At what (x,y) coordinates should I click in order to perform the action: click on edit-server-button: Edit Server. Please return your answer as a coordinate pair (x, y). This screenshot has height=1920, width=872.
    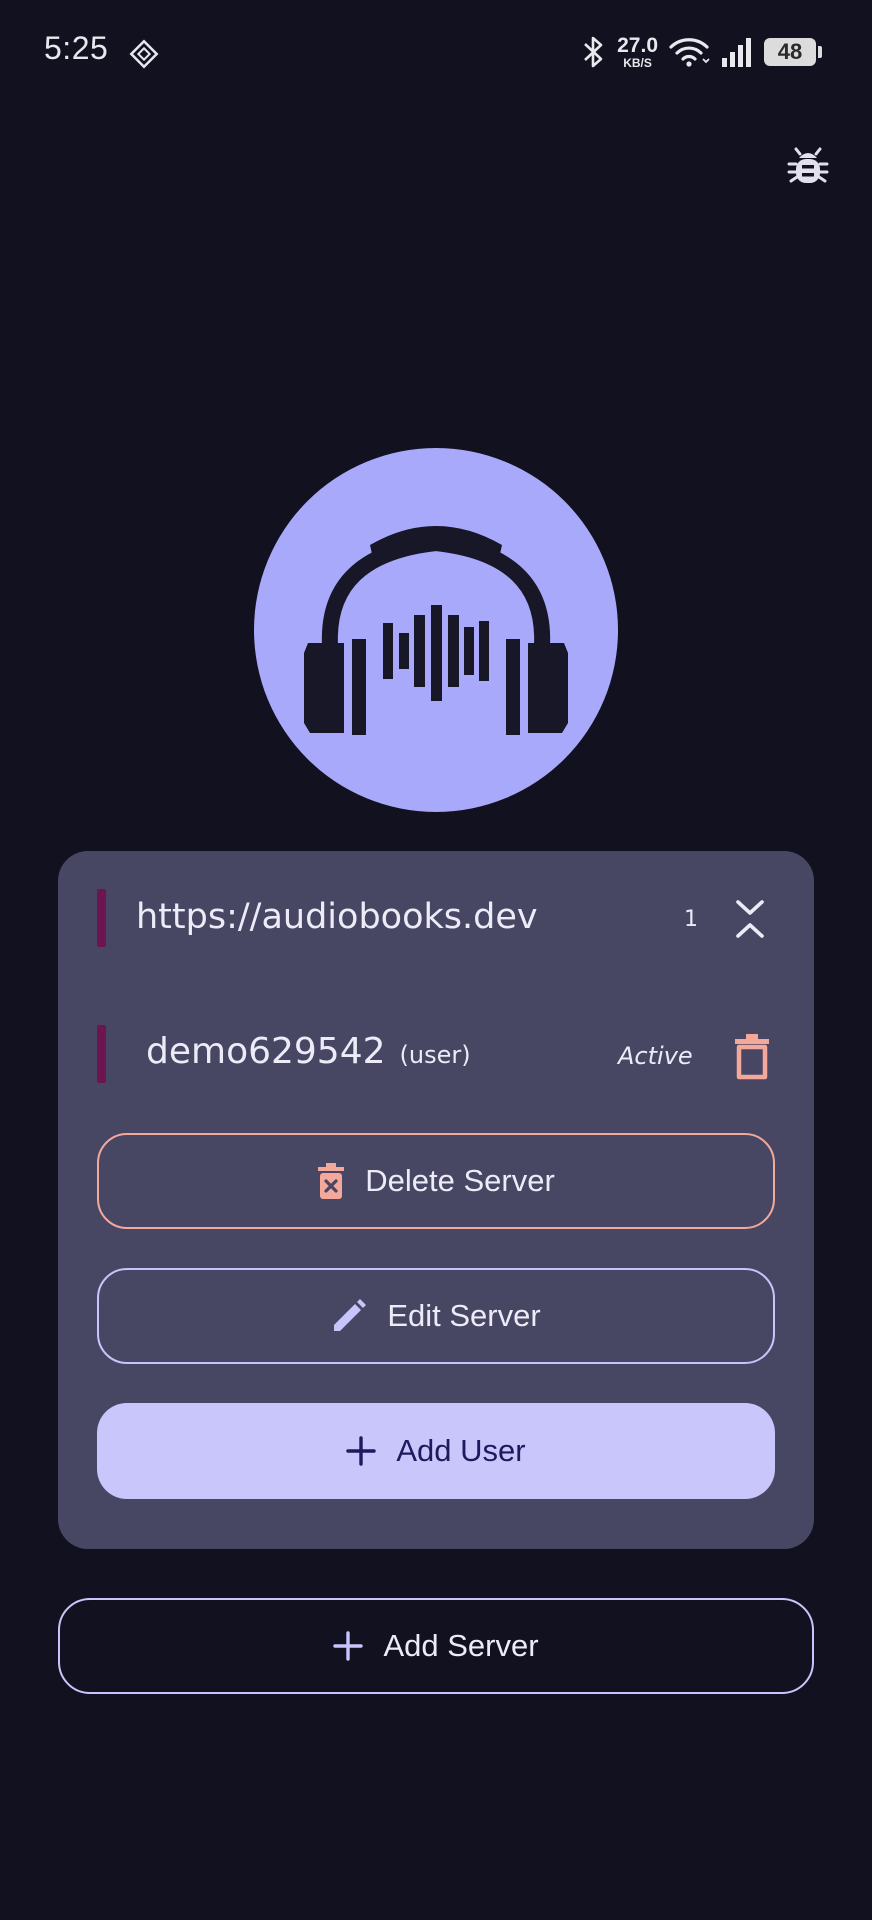
    Looking at the image, I should click on (436, 1316).